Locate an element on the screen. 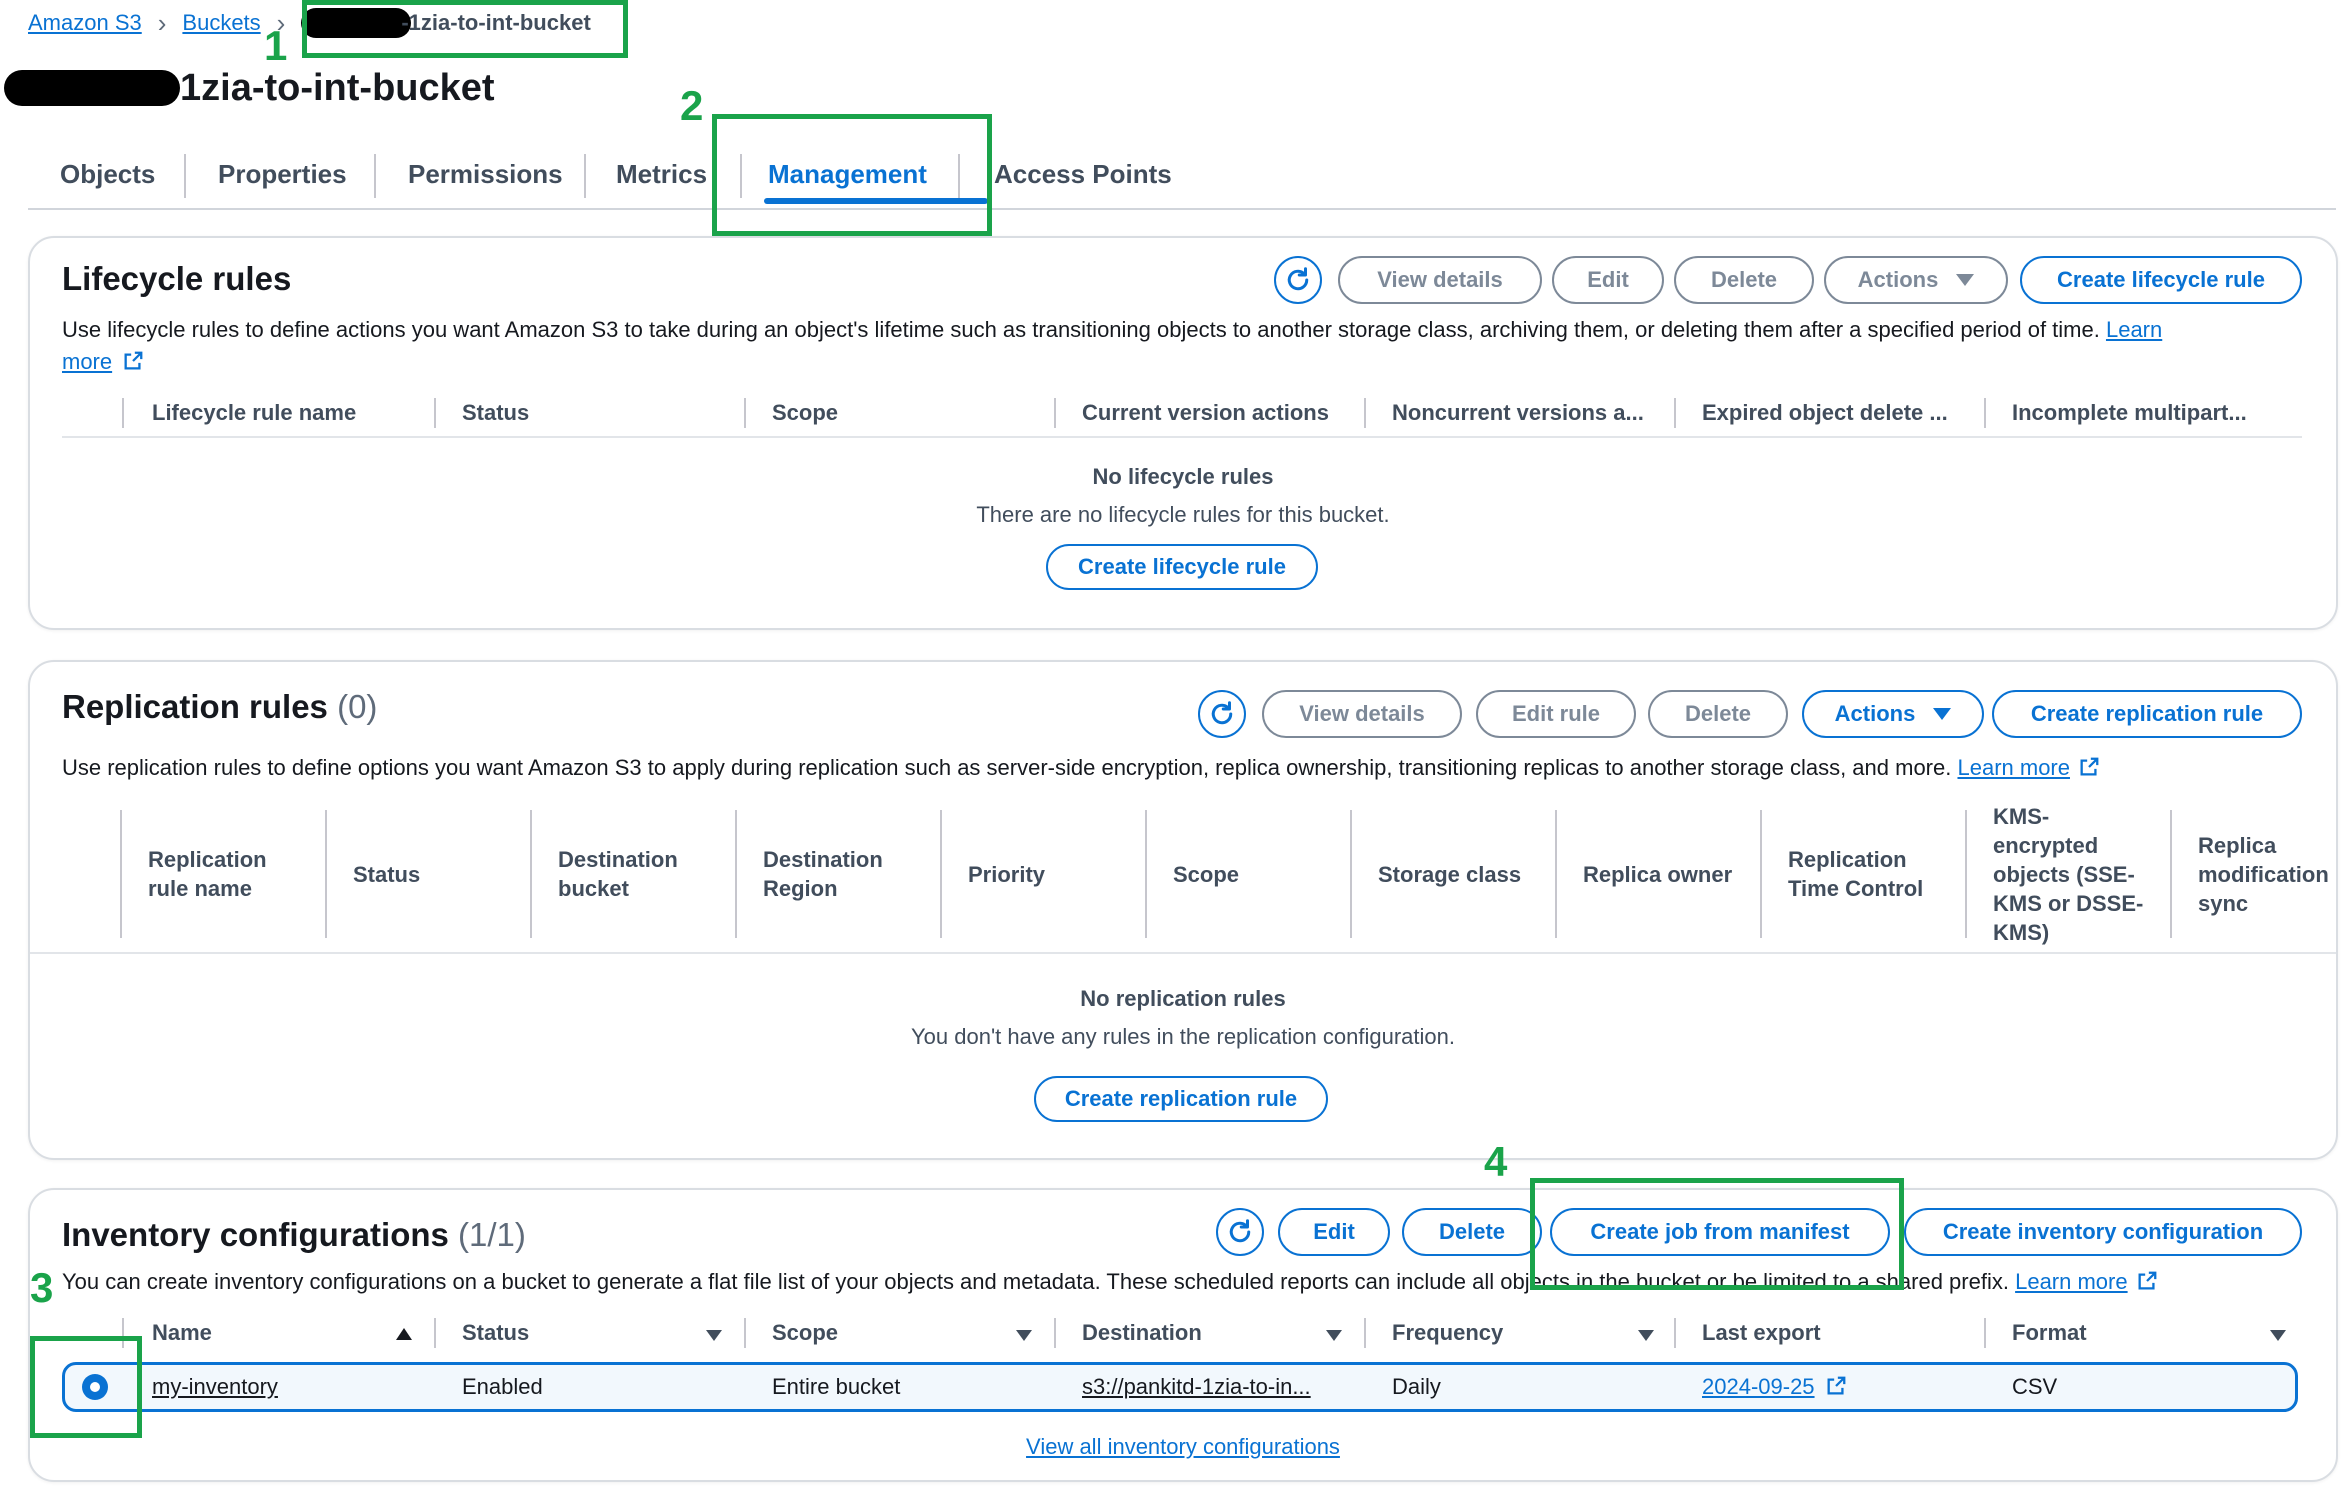  inventory-title: Inventory configurations (1/1) is located at coordinates (294, 1235).